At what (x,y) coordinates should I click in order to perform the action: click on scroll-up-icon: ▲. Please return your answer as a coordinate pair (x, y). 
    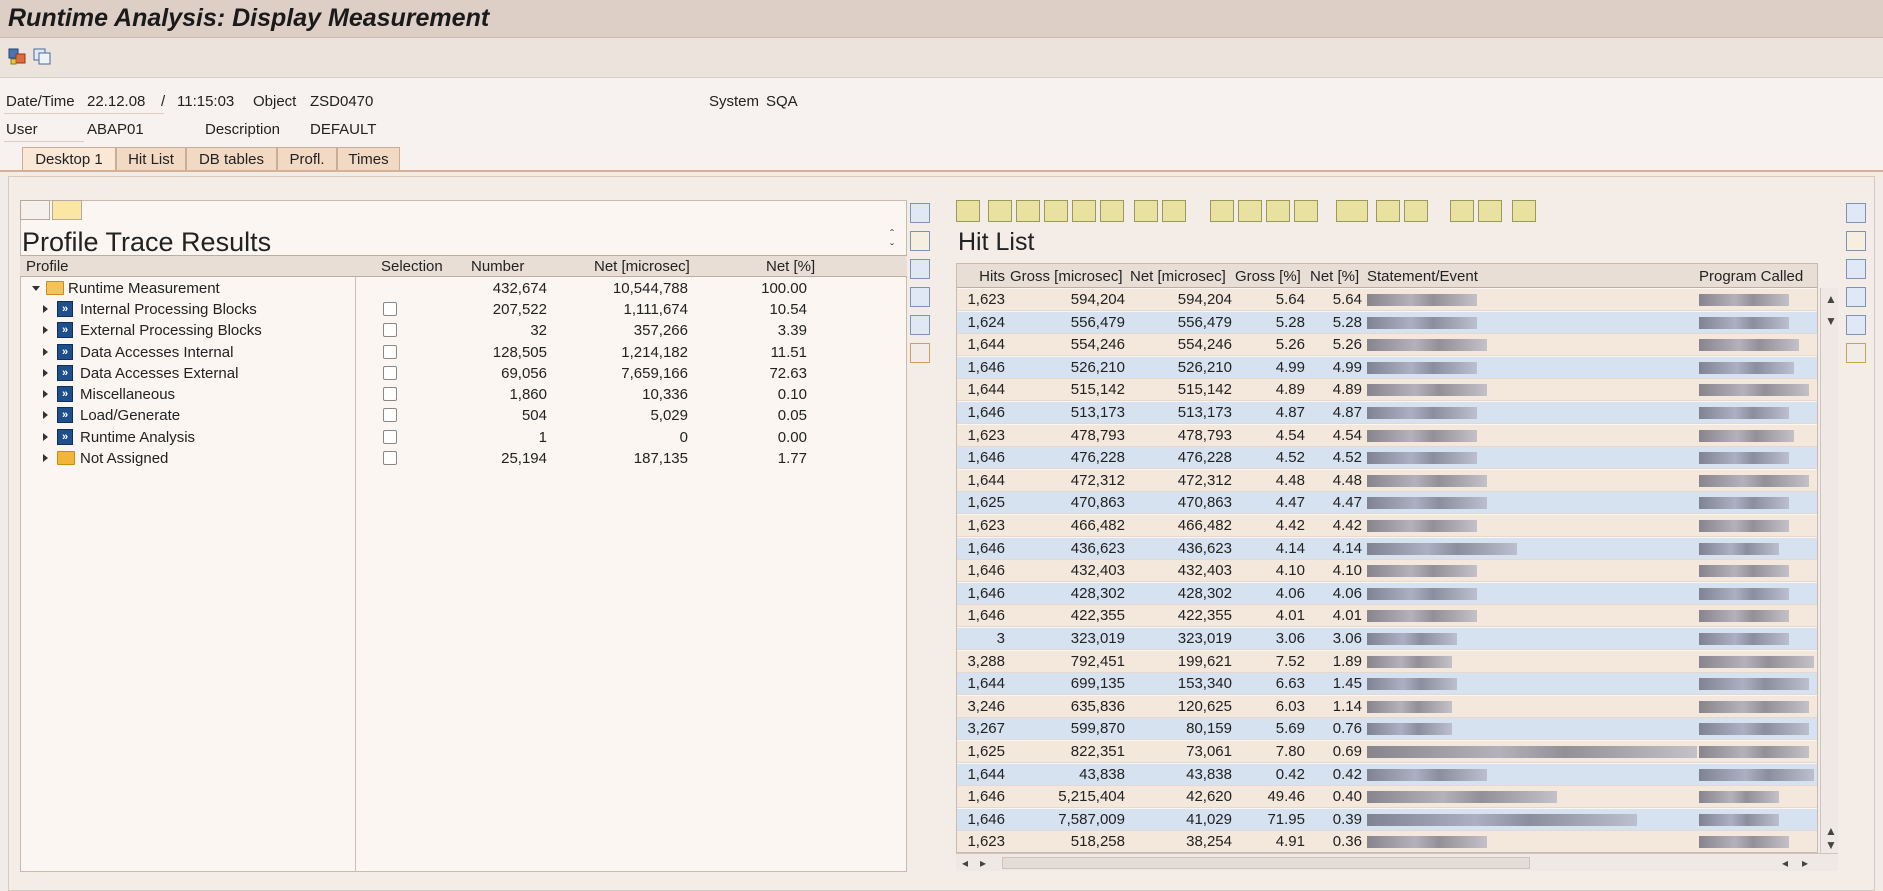
    Looking at the image, I should click on (1831, 299).